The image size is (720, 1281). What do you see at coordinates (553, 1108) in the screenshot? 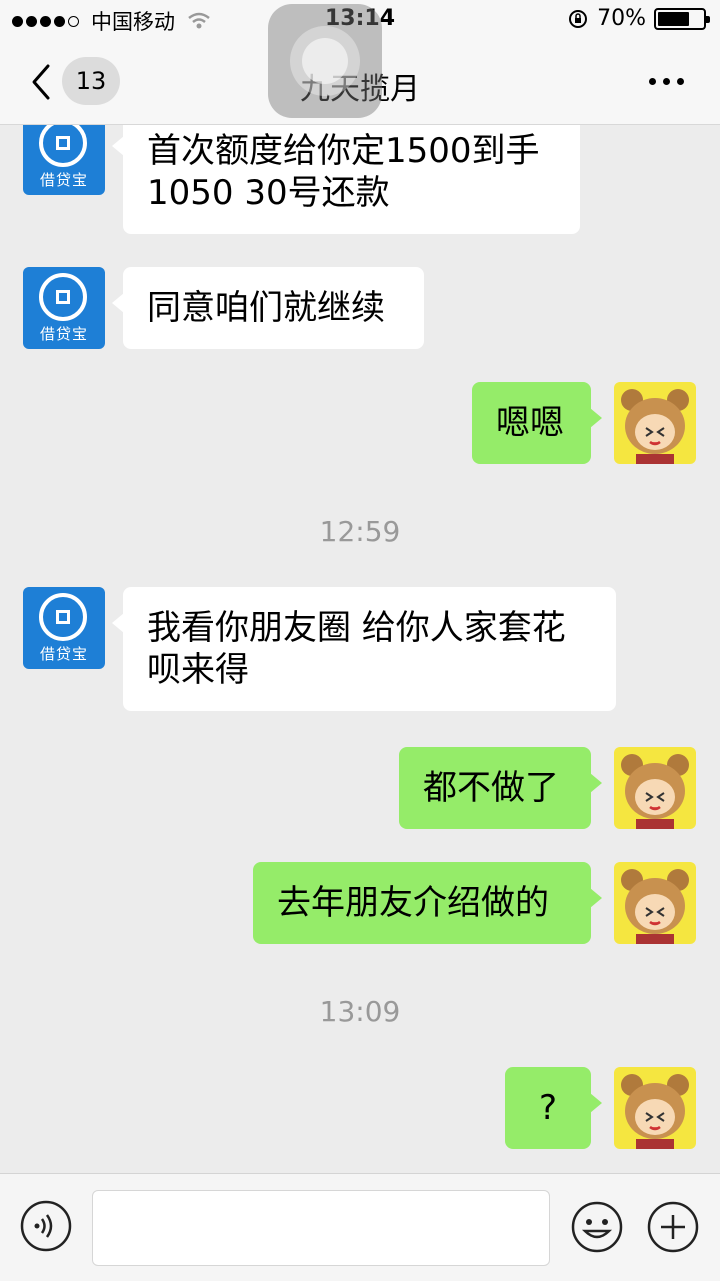
I see `message-bubble-sent: ?` at bounding box center [553, 1108].